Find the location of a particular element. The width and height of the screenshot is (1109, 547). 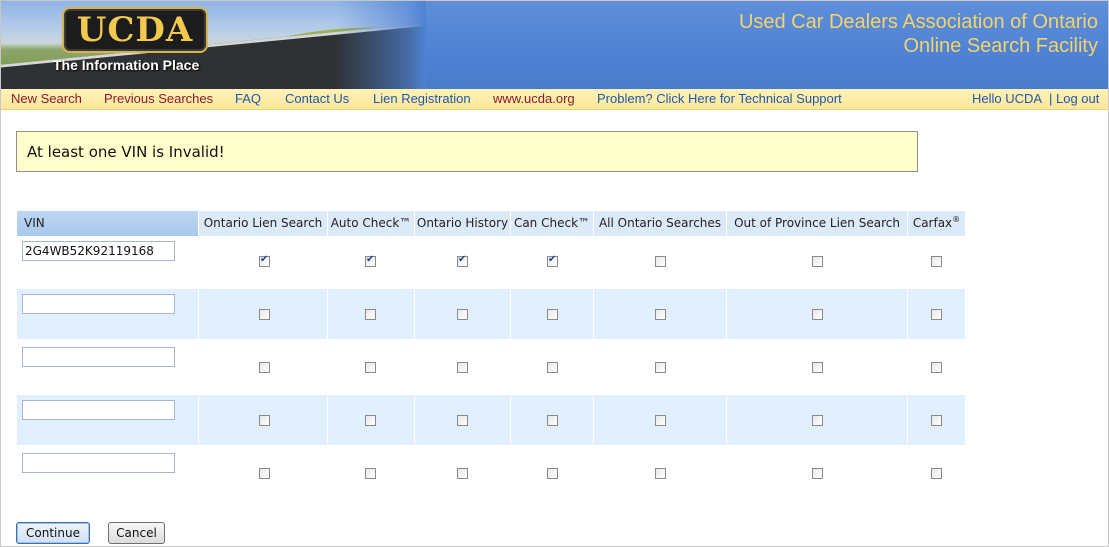

ucda-logo: UCDA is located at coordinates (135, 30).